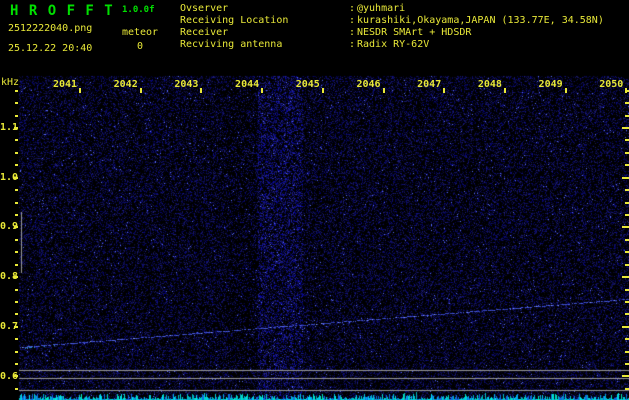 Image resolution: width=629 pixels, height=400 pixels. What do you see at coordinates (231, 44) in the screenshot?
I see `info-label: Recviving antenna` at bounding box center [231, 44].